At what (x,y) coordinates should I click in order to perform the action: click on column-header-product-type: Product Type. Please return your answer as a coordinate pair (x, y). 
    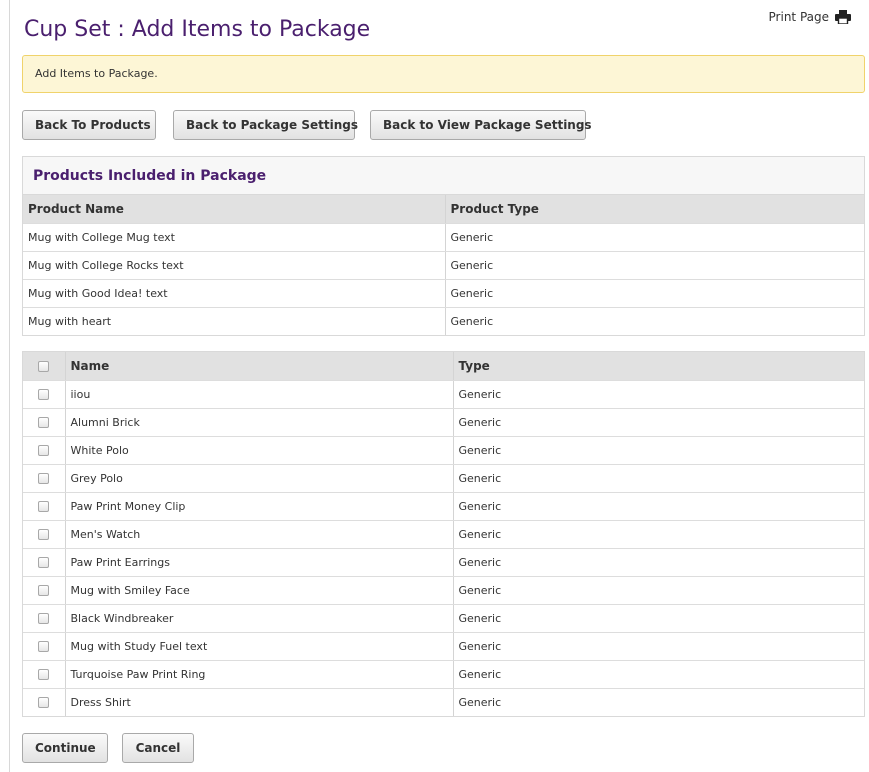
    Looking at the image, I should click on (654, 209).